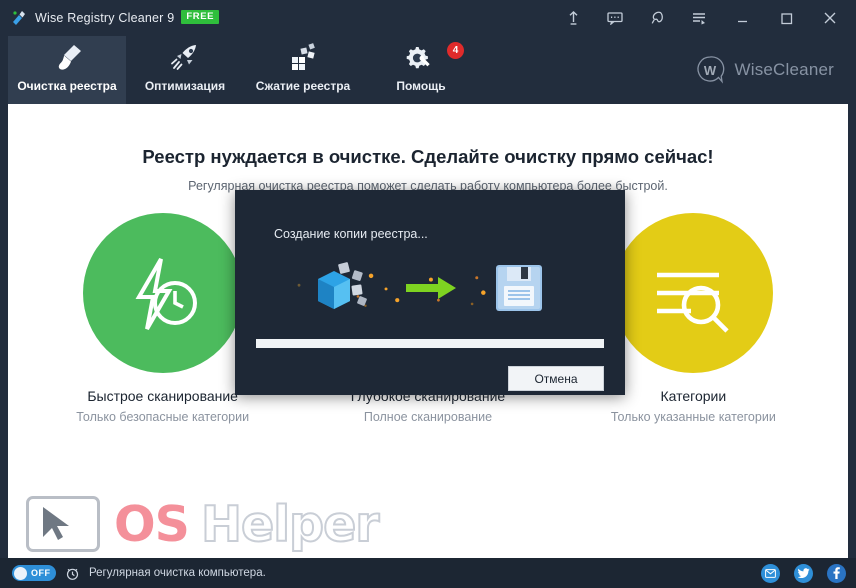 This screenshot has height=588, width=856. I want to click on status-bar: OFF Регулярная очистка компьютера., so click(428, 573).